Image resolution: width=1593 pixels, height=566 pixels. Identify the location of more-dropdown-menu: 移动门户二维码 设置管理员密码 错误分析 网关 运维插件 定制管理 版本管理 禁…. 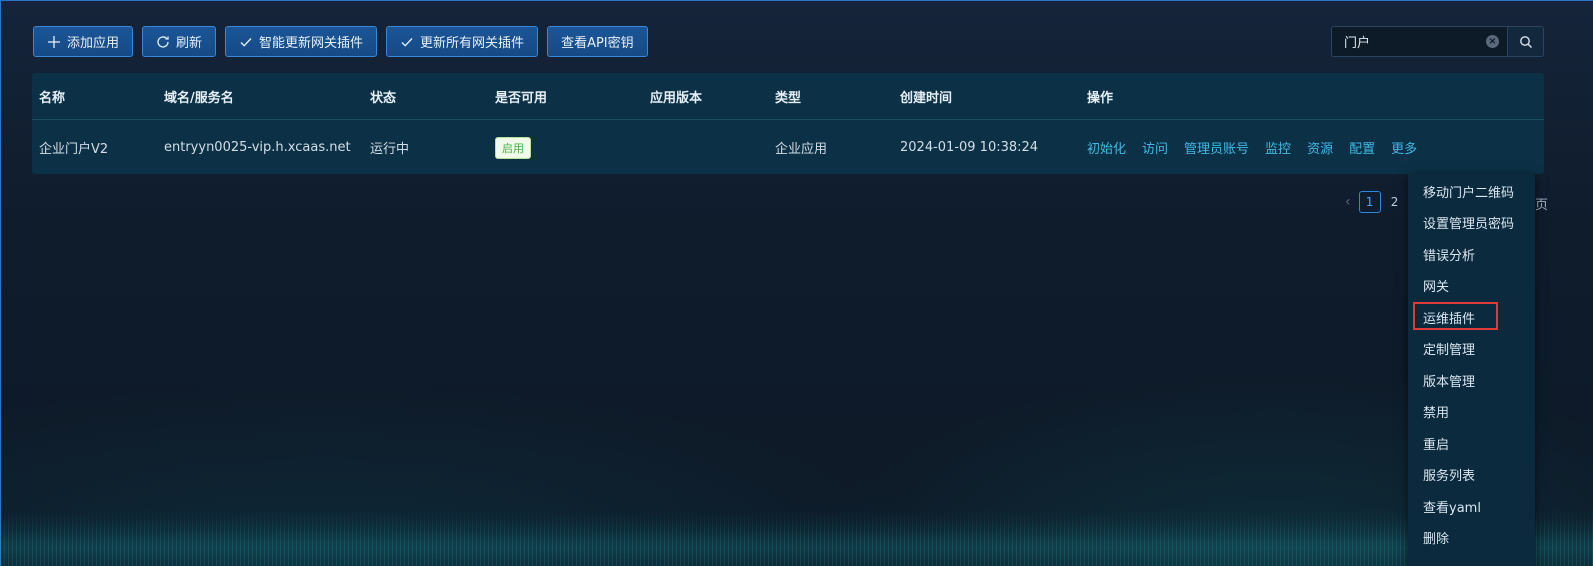
(1471, 370).